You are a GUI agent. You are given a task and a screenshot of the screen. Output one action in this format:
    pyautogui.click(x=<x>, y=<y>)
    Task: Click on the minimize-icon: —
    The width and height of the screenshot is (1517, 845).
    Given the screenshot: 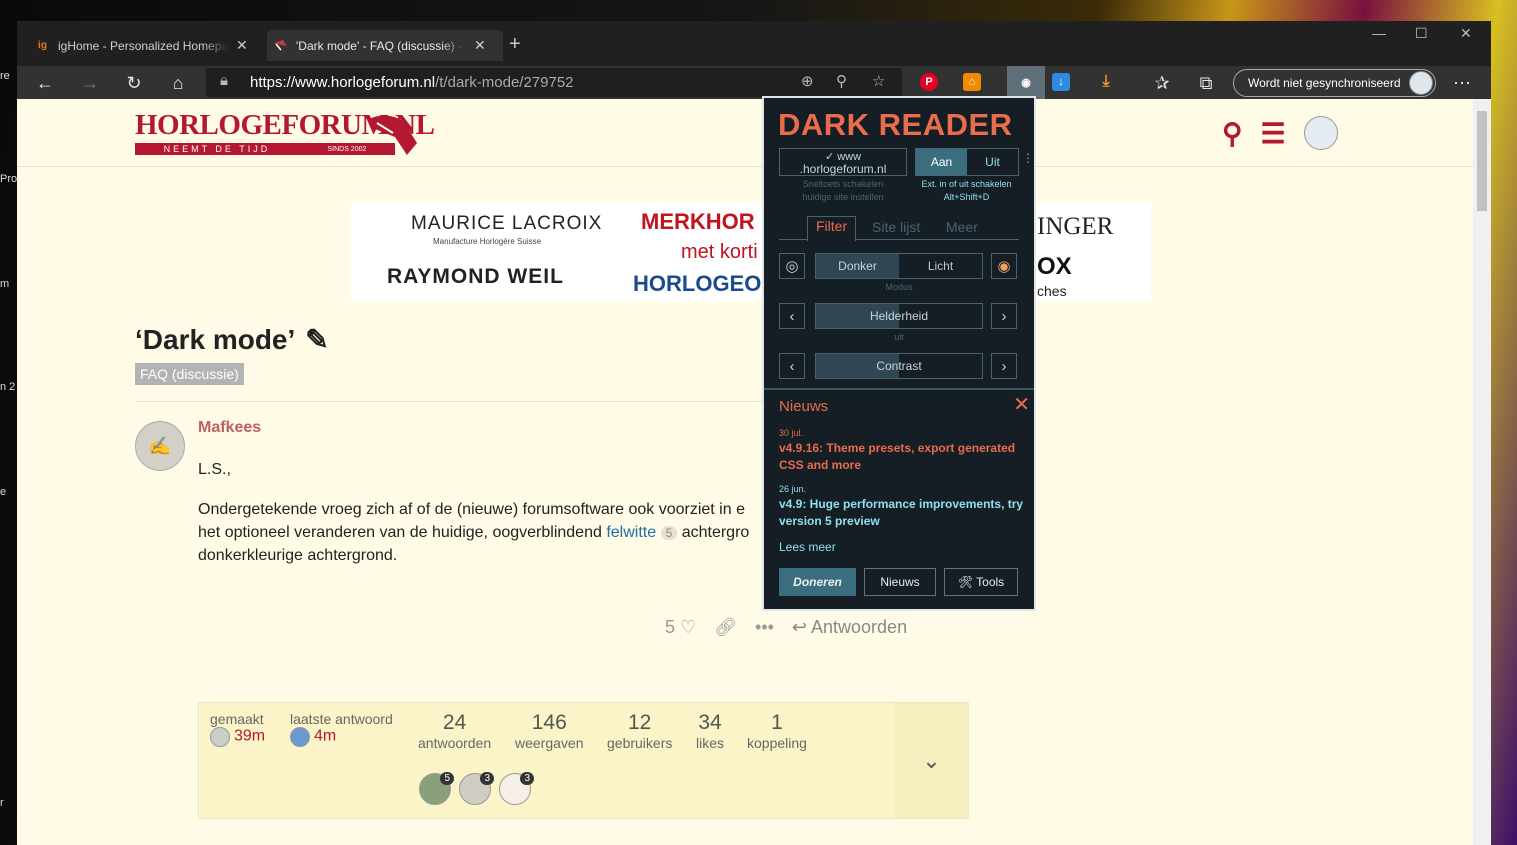 What is the action you would take?
    pyautogui.click(x=1379, y=33)
    